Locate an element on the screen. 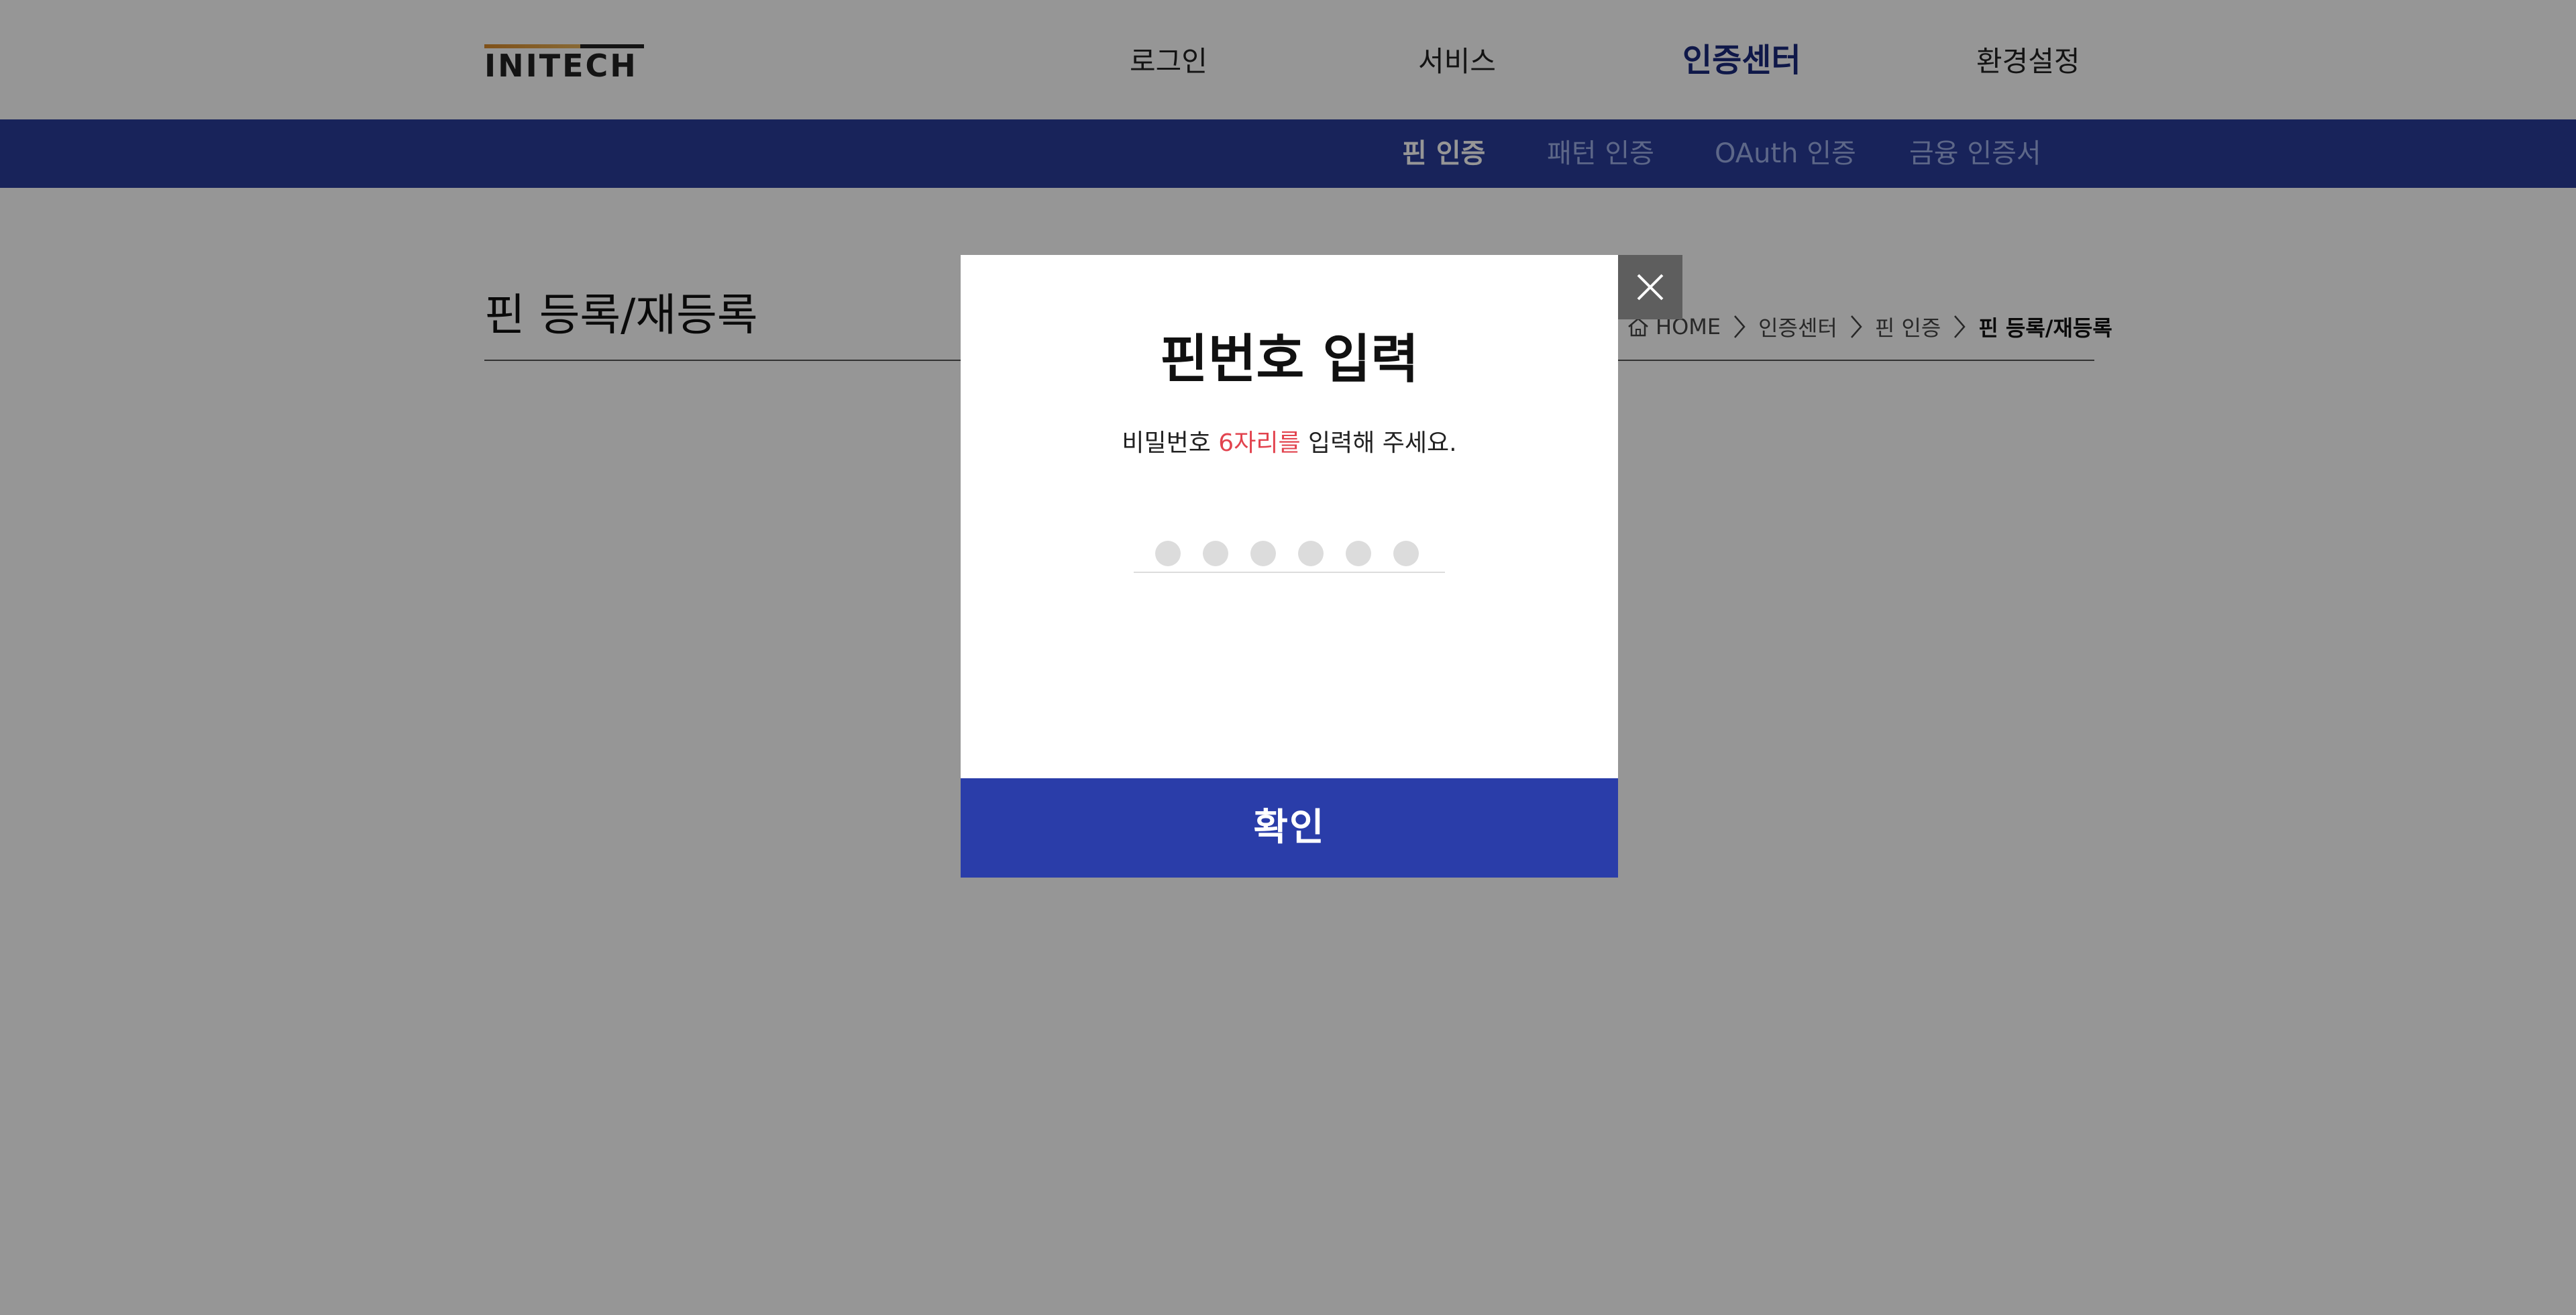 This screenshot has width=2576, height=1315. confirm-button: 확인 is located at coordinates (1289, 828).